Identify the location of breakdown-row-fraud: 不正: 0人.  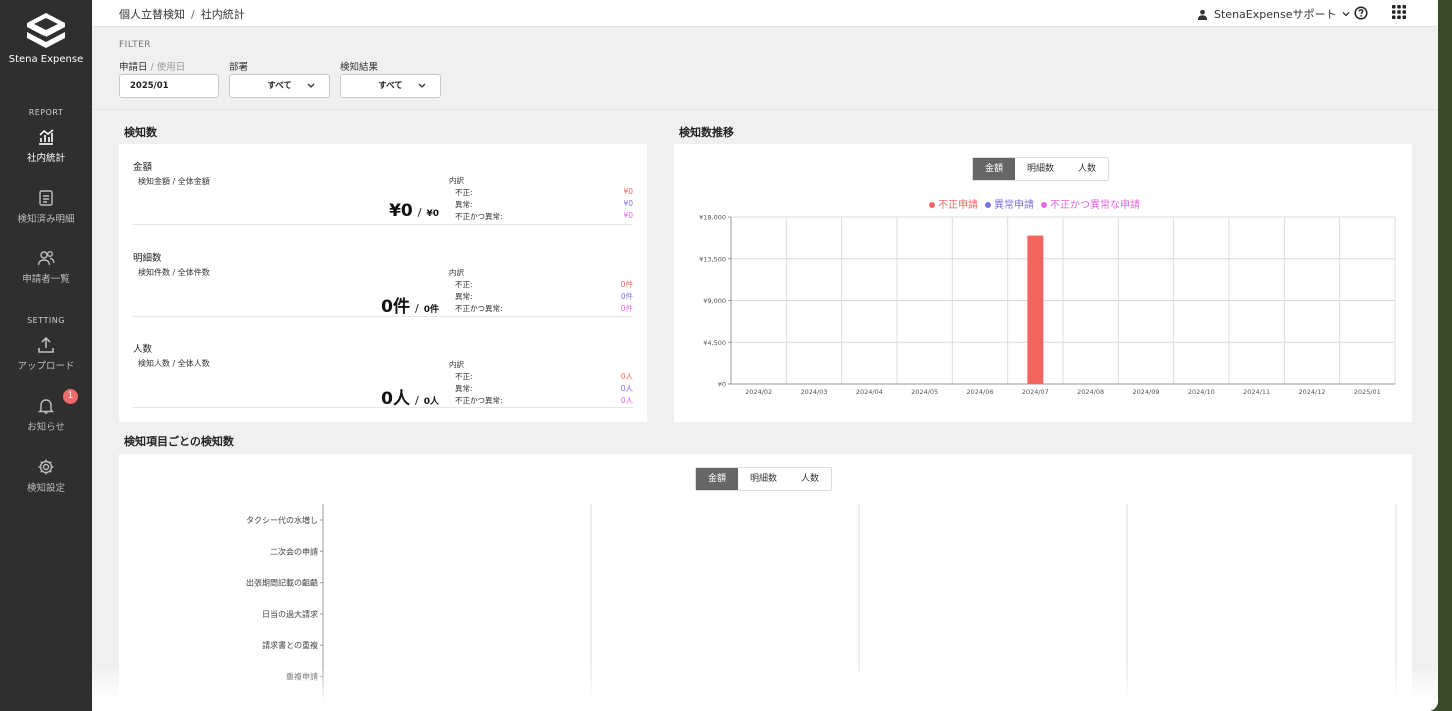
(544, 376).